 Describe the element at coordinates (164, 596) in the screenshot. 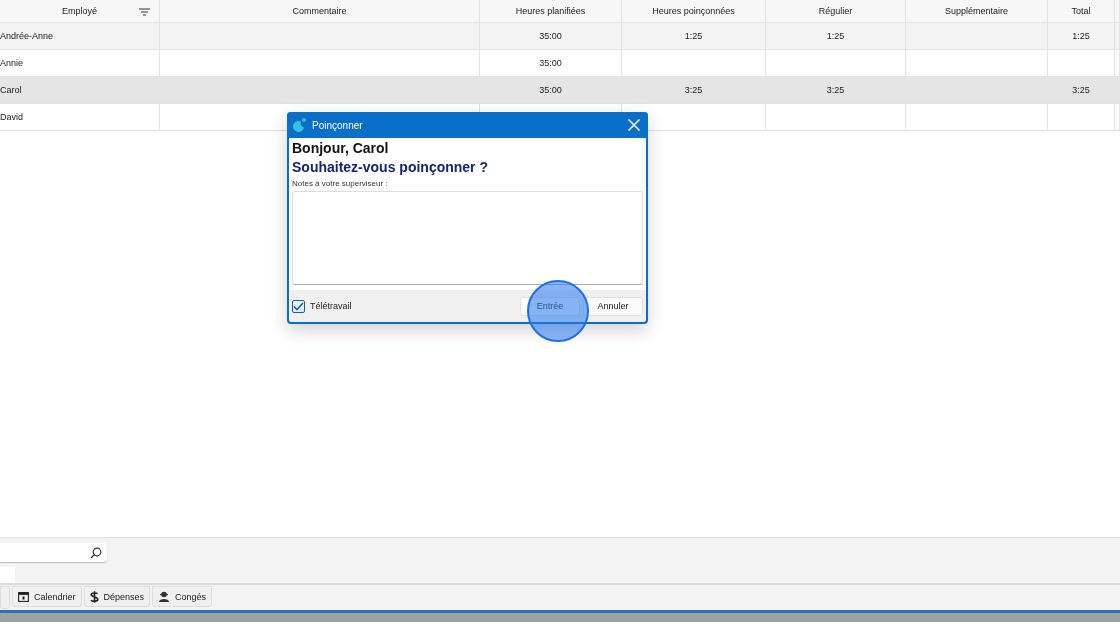

I see `person-icon` at that location.